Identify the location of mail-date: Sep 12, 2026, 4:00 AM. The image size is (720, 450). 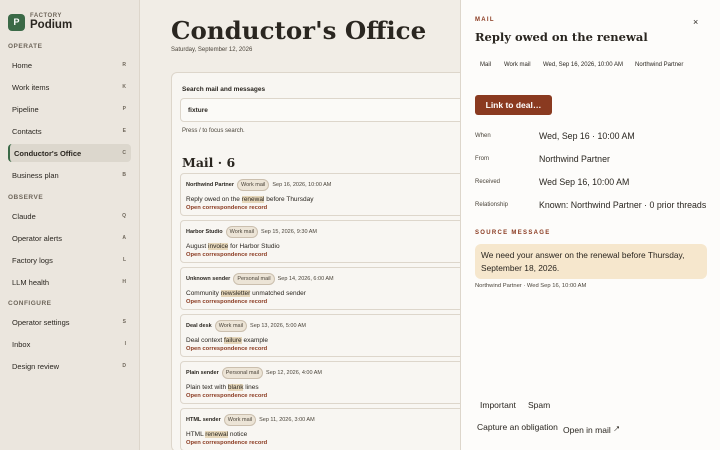
(294, 373).